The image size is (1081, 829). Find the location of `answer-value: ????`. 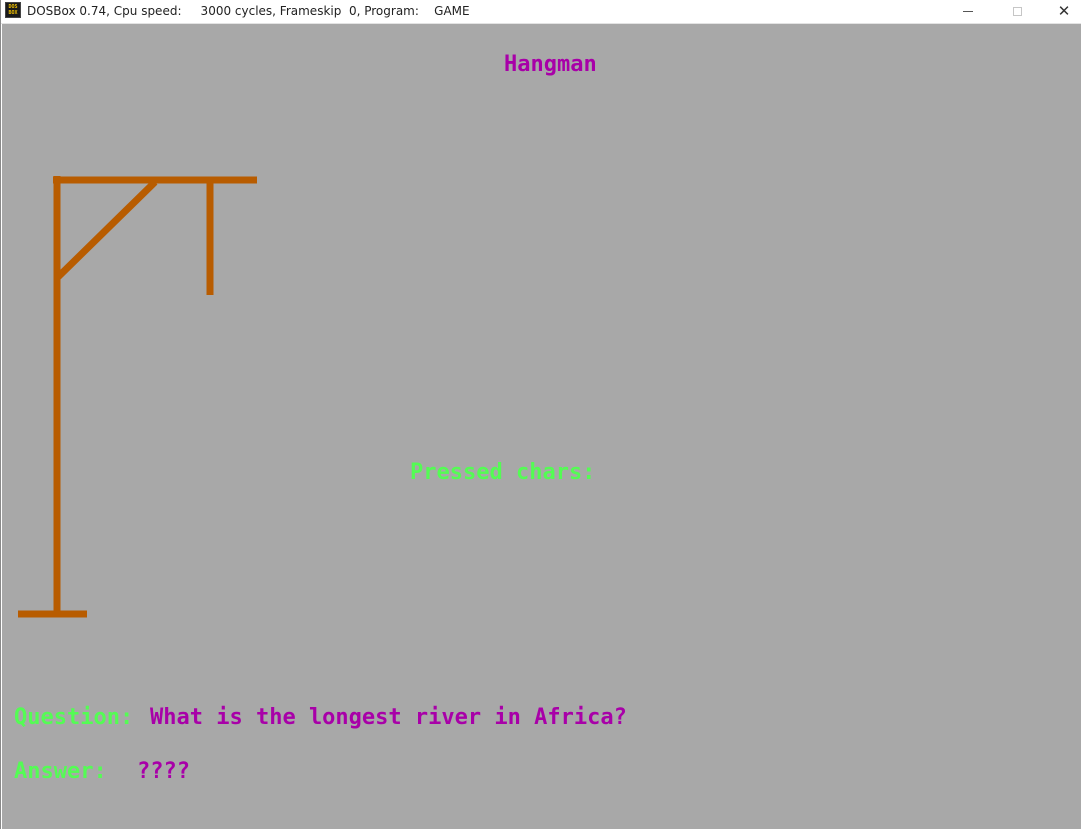

answer-value: ???? is located at coordinates (163, 771).